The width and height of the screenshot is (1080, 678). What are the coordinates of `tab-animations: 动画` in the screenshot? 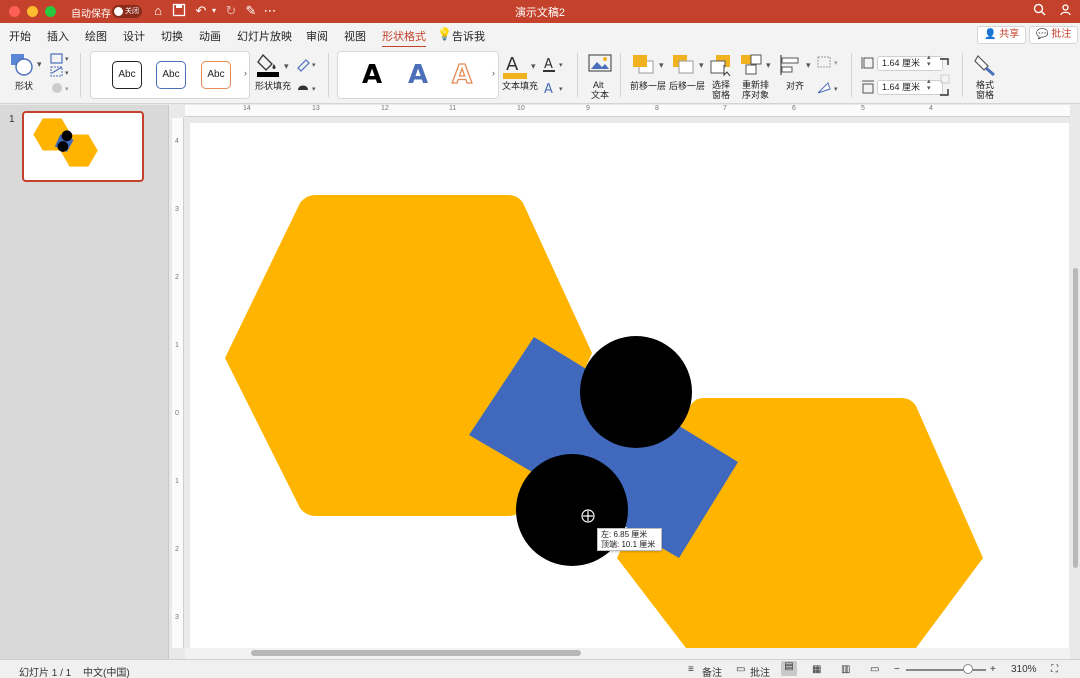 It's located at (210, 36).